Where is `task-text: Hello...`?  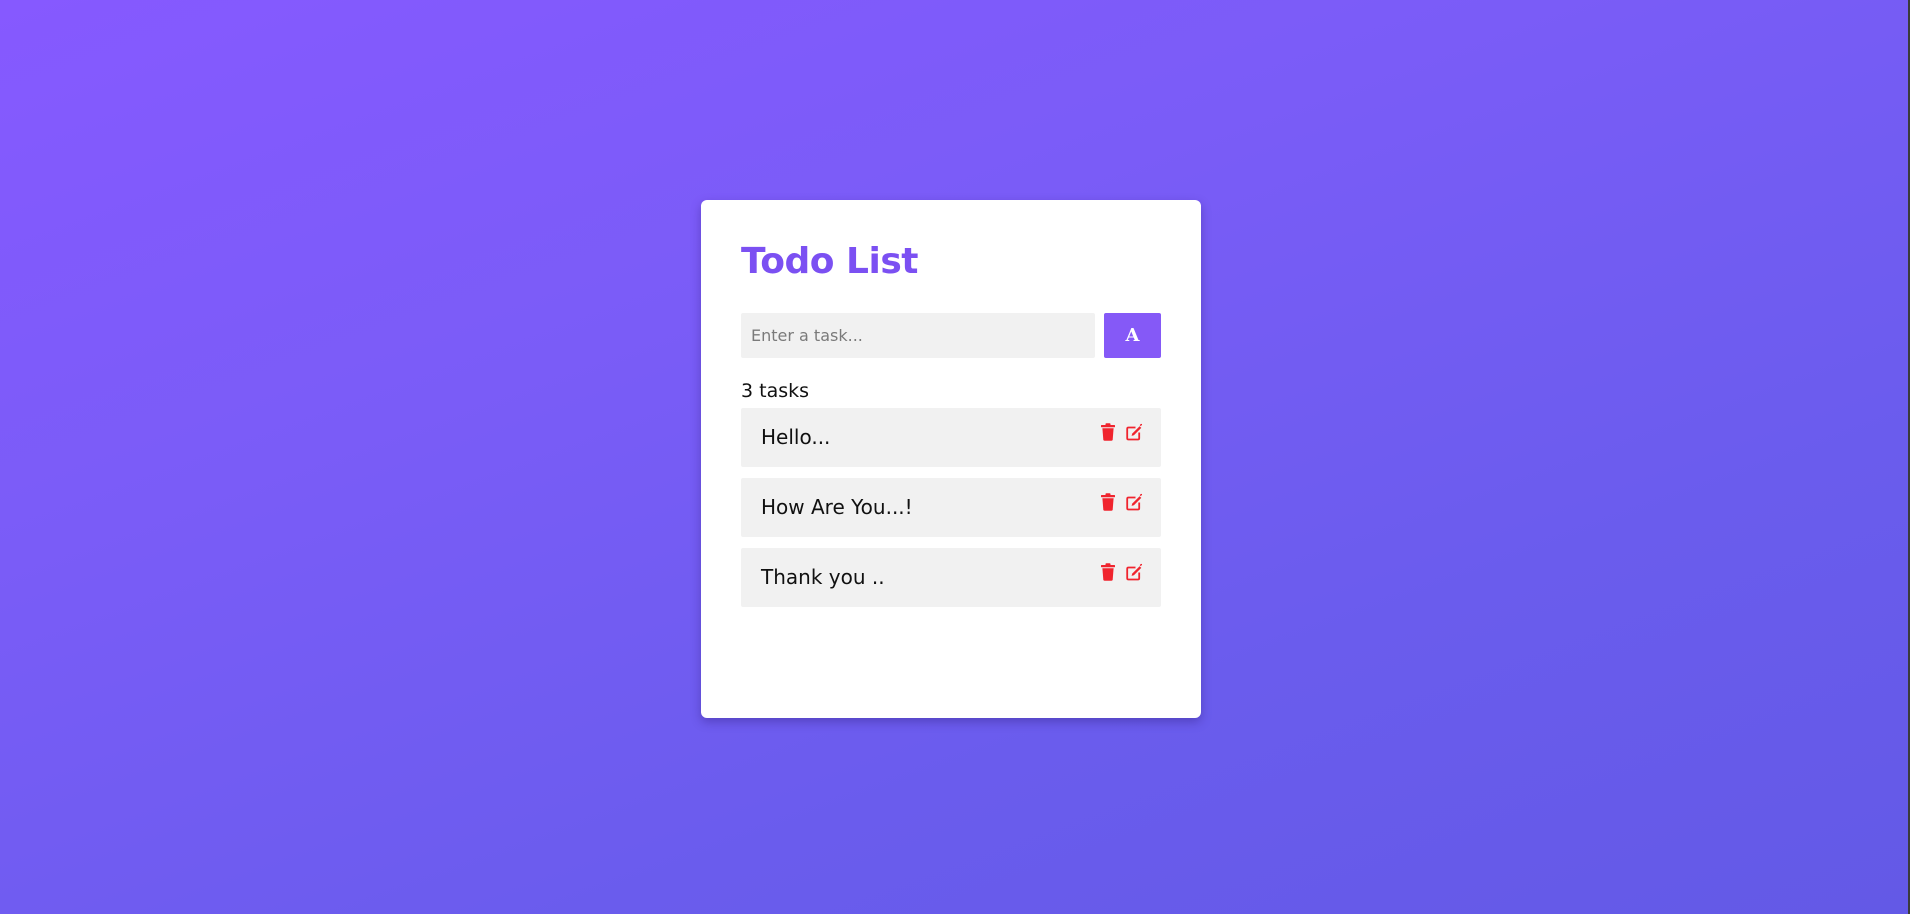 task-text: Hello... is located at coordinates (796, 437).